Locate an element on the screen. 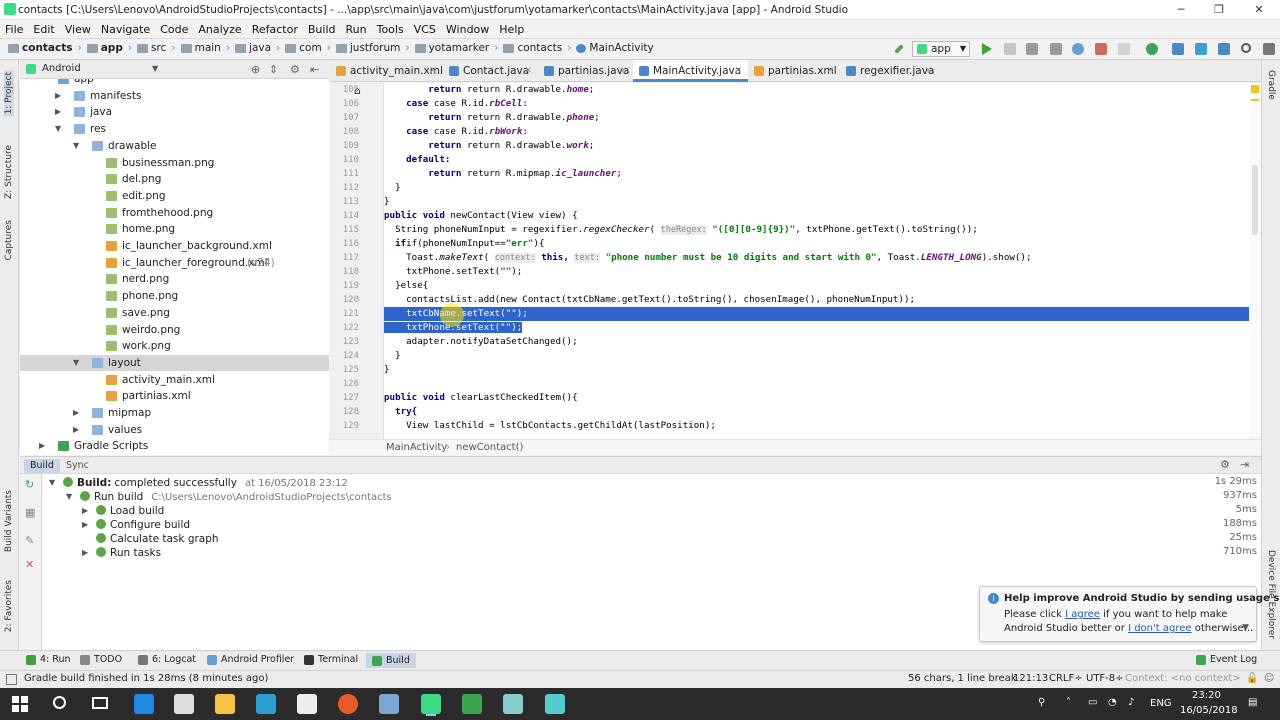 This screenshot has width=1280, height=720. maximize-button: ❐ is located at coordinates (1219, 10).